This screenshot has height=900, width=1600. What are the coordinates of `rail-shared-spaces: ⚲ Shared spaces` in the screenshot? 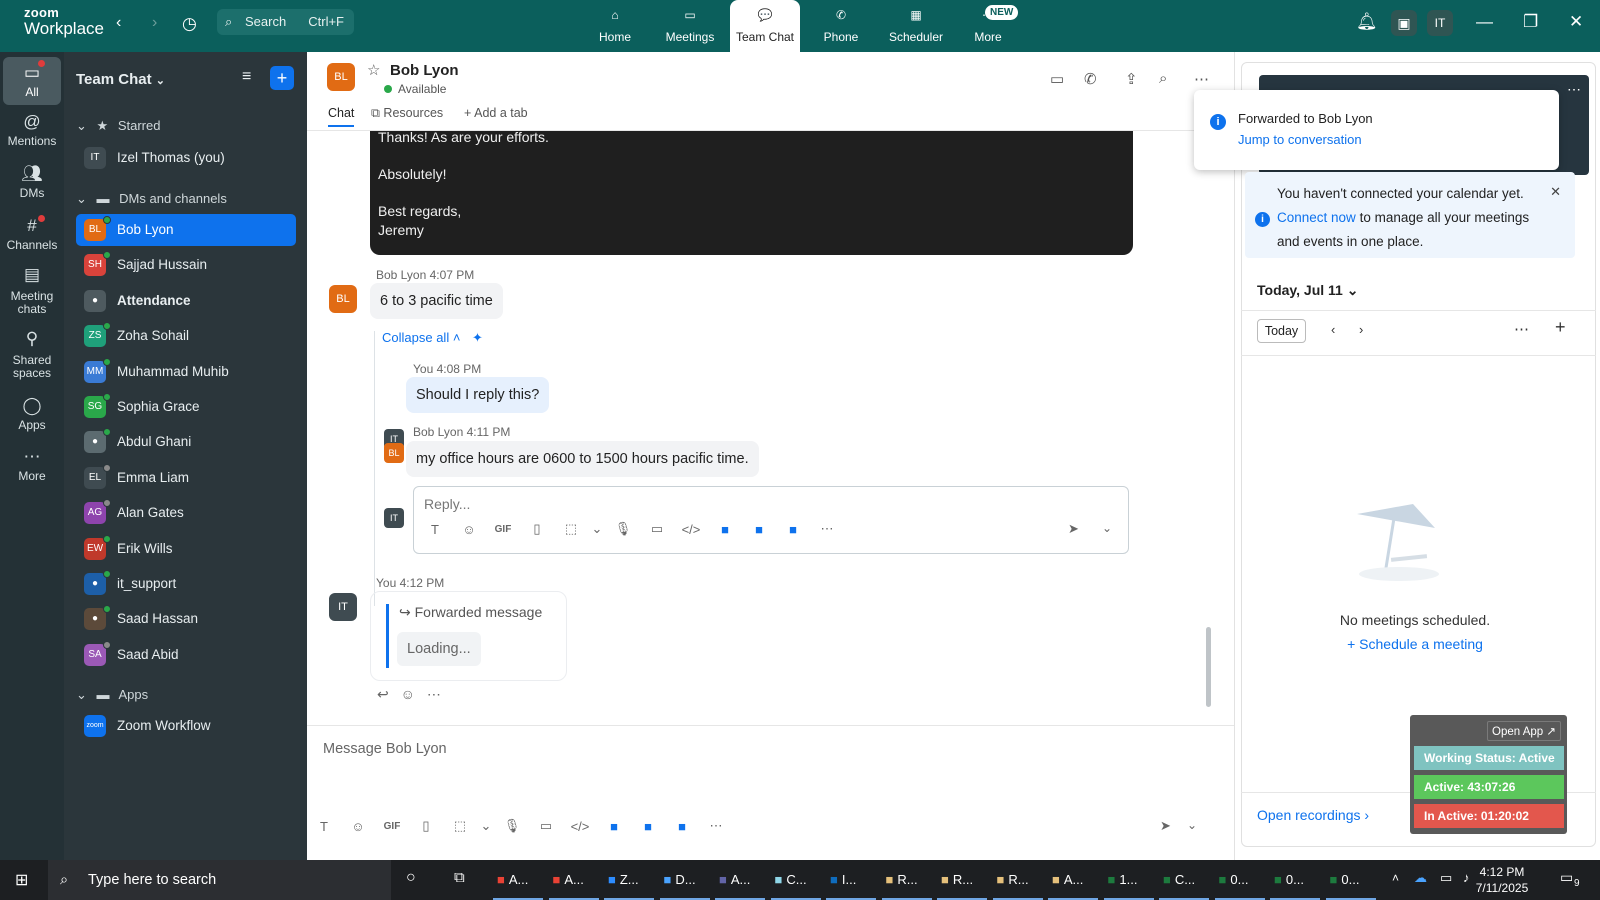 It's located at (32, 355).